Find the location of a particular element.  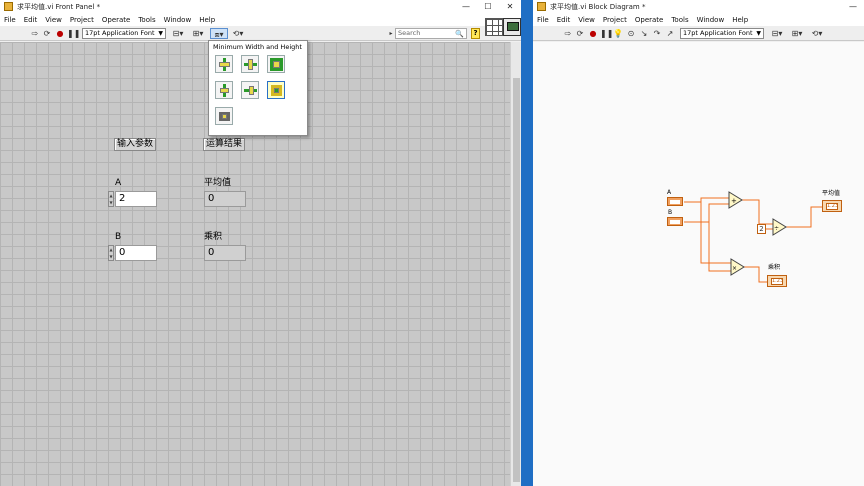

min-width-icon is located at coordinates (224, 90).